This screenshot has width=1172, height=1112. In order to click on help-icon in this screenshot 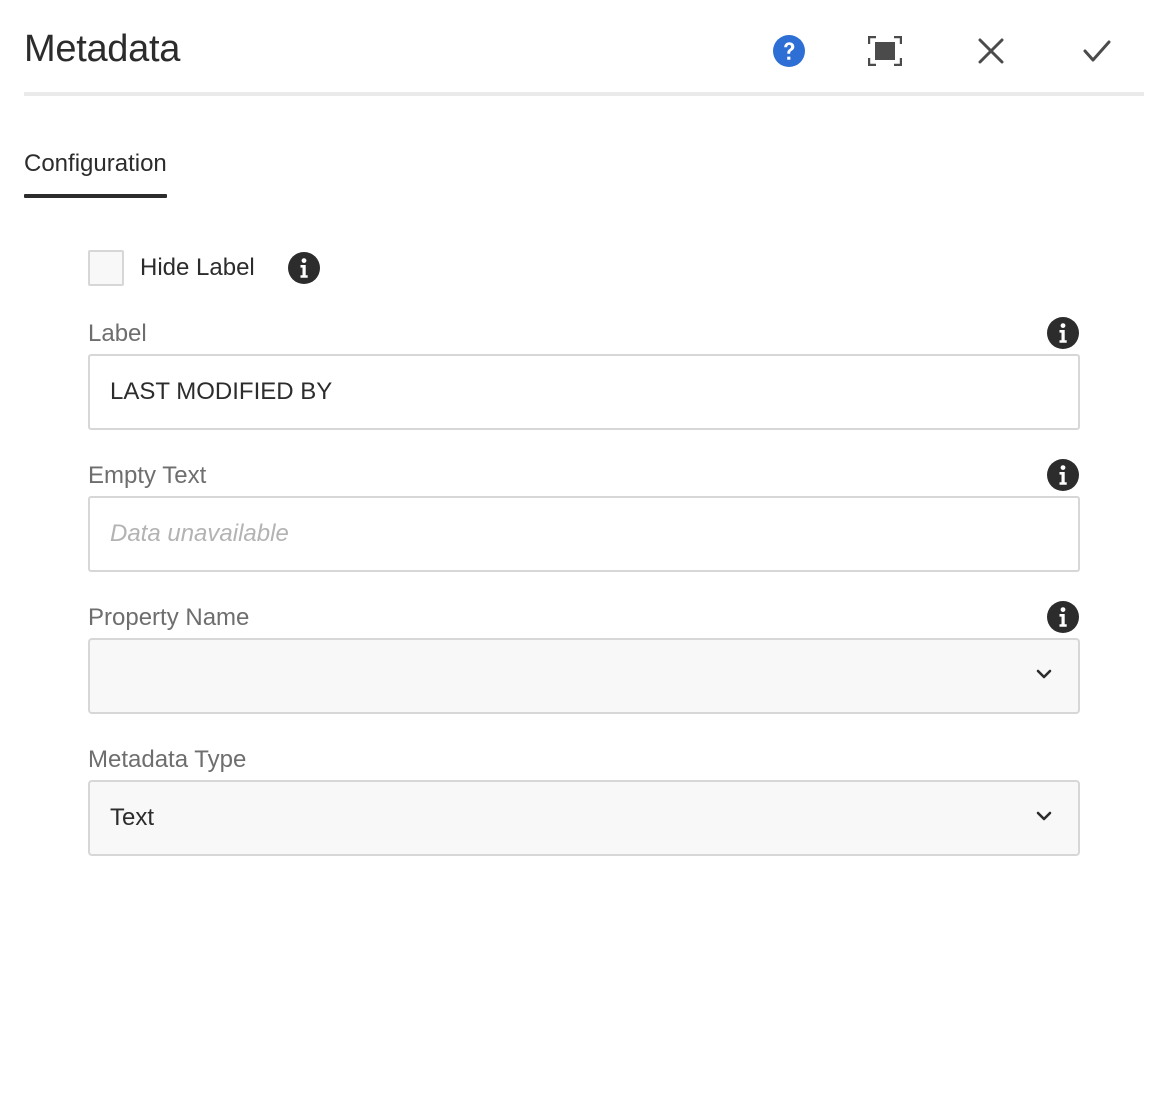, I will do `click(789, 51)`.